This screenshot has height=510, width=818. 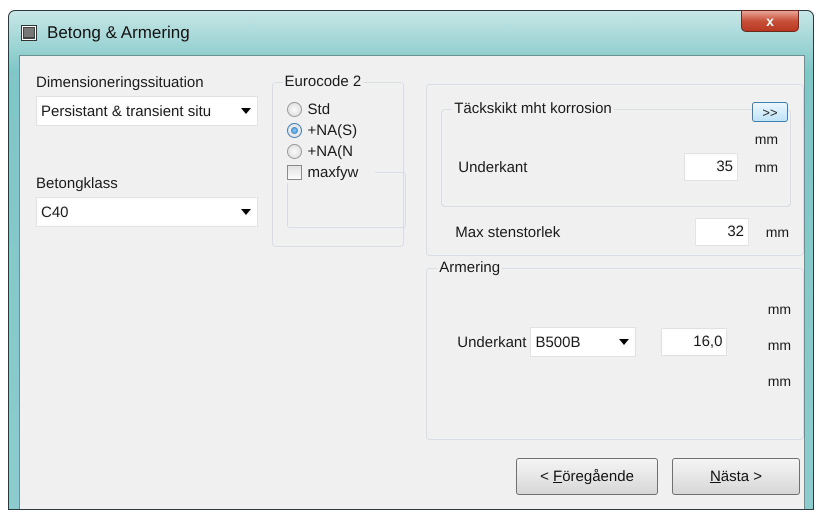 What do you see at coordinates (147, 212) in the screenshot?
I see `concrete-class-dropdown: C40` at bounding box center [147, 212].